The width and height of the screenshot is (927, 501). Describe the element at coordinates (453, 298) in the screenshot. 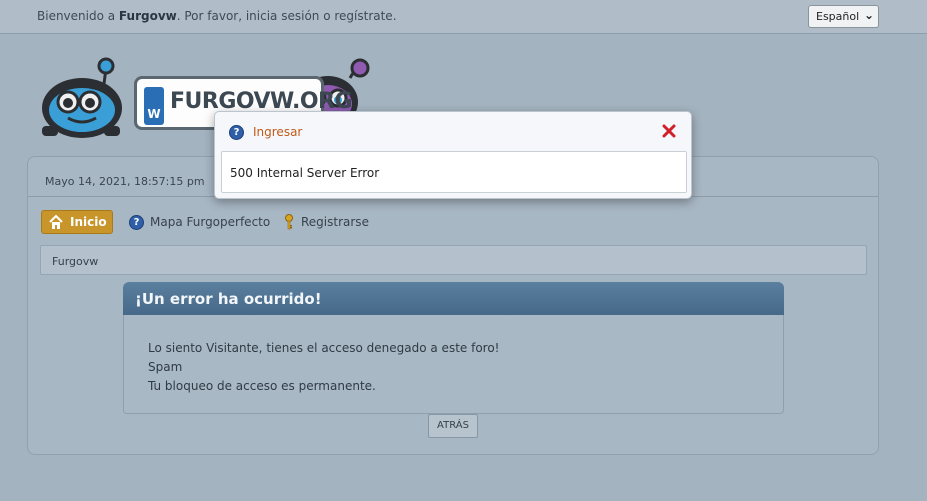

I see `error-title: ¡Un error ha ocurrido!` at that location.